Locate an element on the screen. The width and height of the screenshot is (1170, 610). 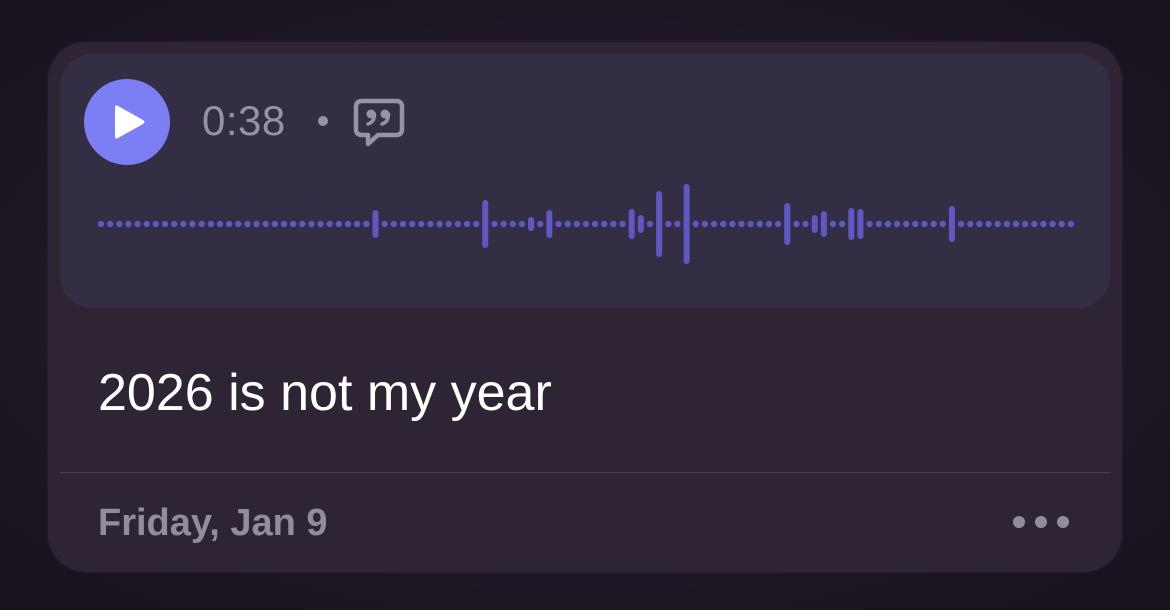
more-button is located at coordinates (1041, 522).